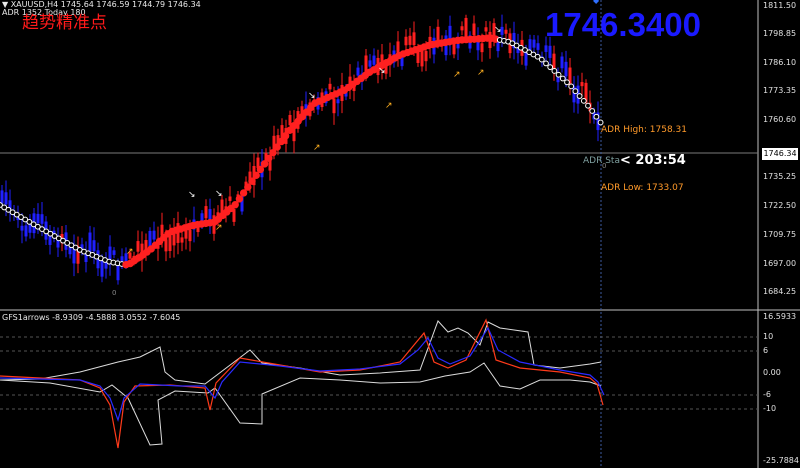 The width and height of the screenshot is (800, 468). I want to click on price-tick: 1722.50, so click(780, 205).